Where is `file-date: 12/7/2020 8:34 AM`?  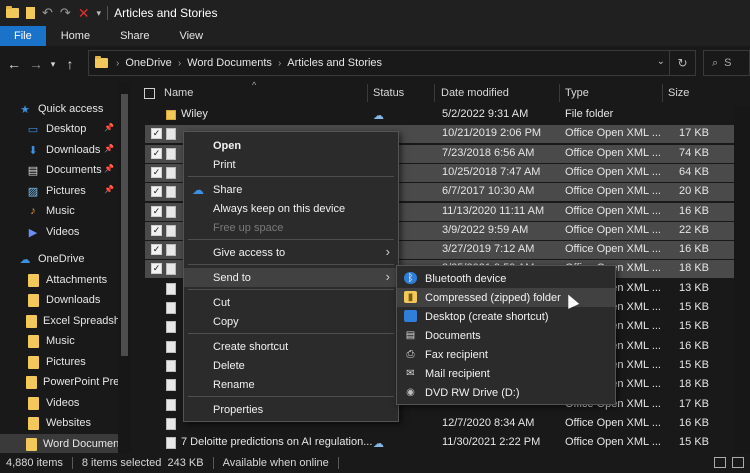
file-date: 12/7/2020 8:34 AM is located at coordinates (488, 422).